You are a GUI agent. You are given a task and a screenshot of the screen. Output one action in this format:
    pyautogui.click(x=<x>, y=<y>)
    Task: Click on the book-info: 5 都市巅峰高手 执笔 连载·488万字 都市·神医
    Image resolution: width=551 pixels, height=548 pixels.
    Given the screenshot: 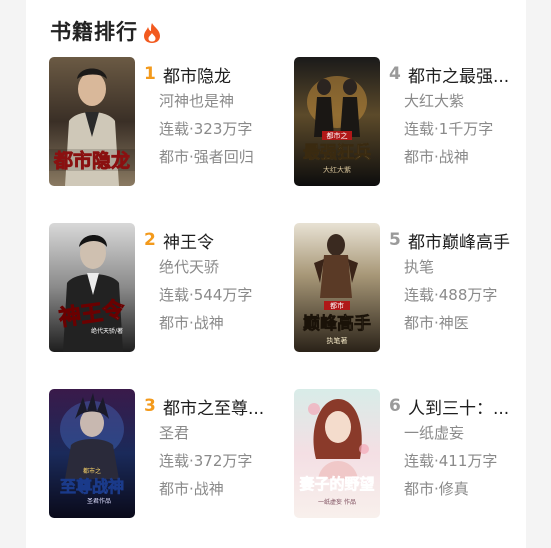 What is the action you would take?
    pyautogui.click(x=459, y=282)
    